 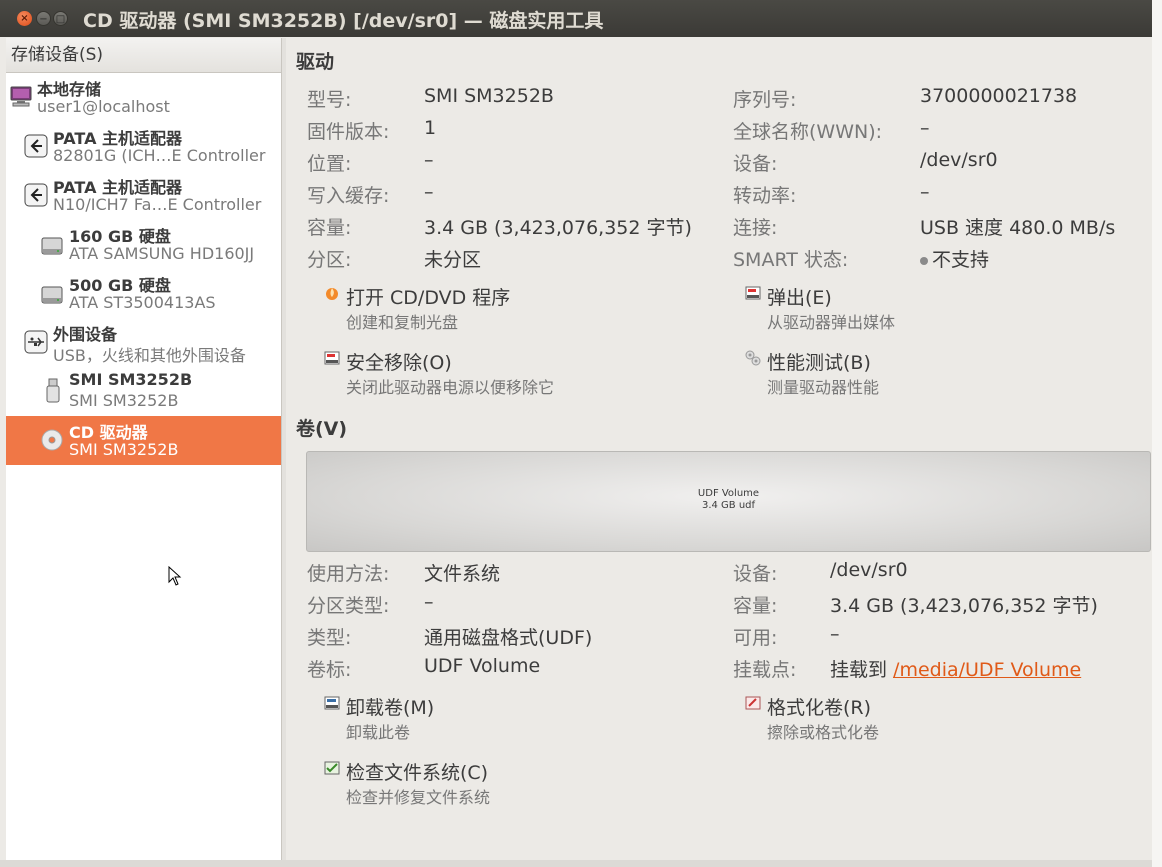 I want to click on safe-remove-button: 安全移除(O) 关闭此驱动器电源以便移除它, so click(x=484, y=372).